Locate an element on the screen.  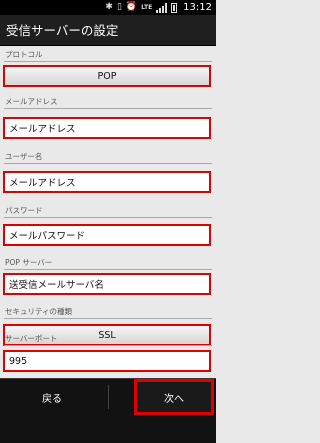
bottom-action-bar: 戻る 次へ is located at coordinates (108, 410).